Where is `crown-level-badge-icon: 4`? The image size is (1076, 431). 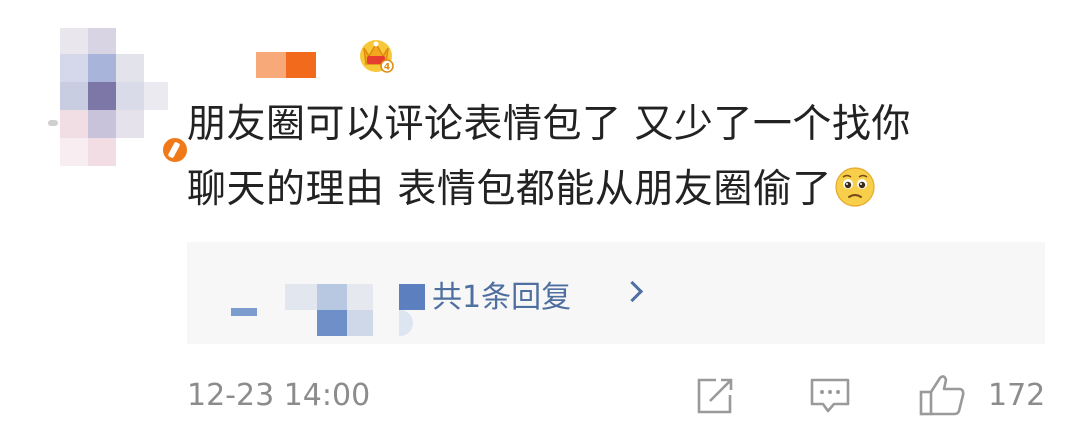
crown-level-badge-icon: 4 is located at coordinates (376, 54).